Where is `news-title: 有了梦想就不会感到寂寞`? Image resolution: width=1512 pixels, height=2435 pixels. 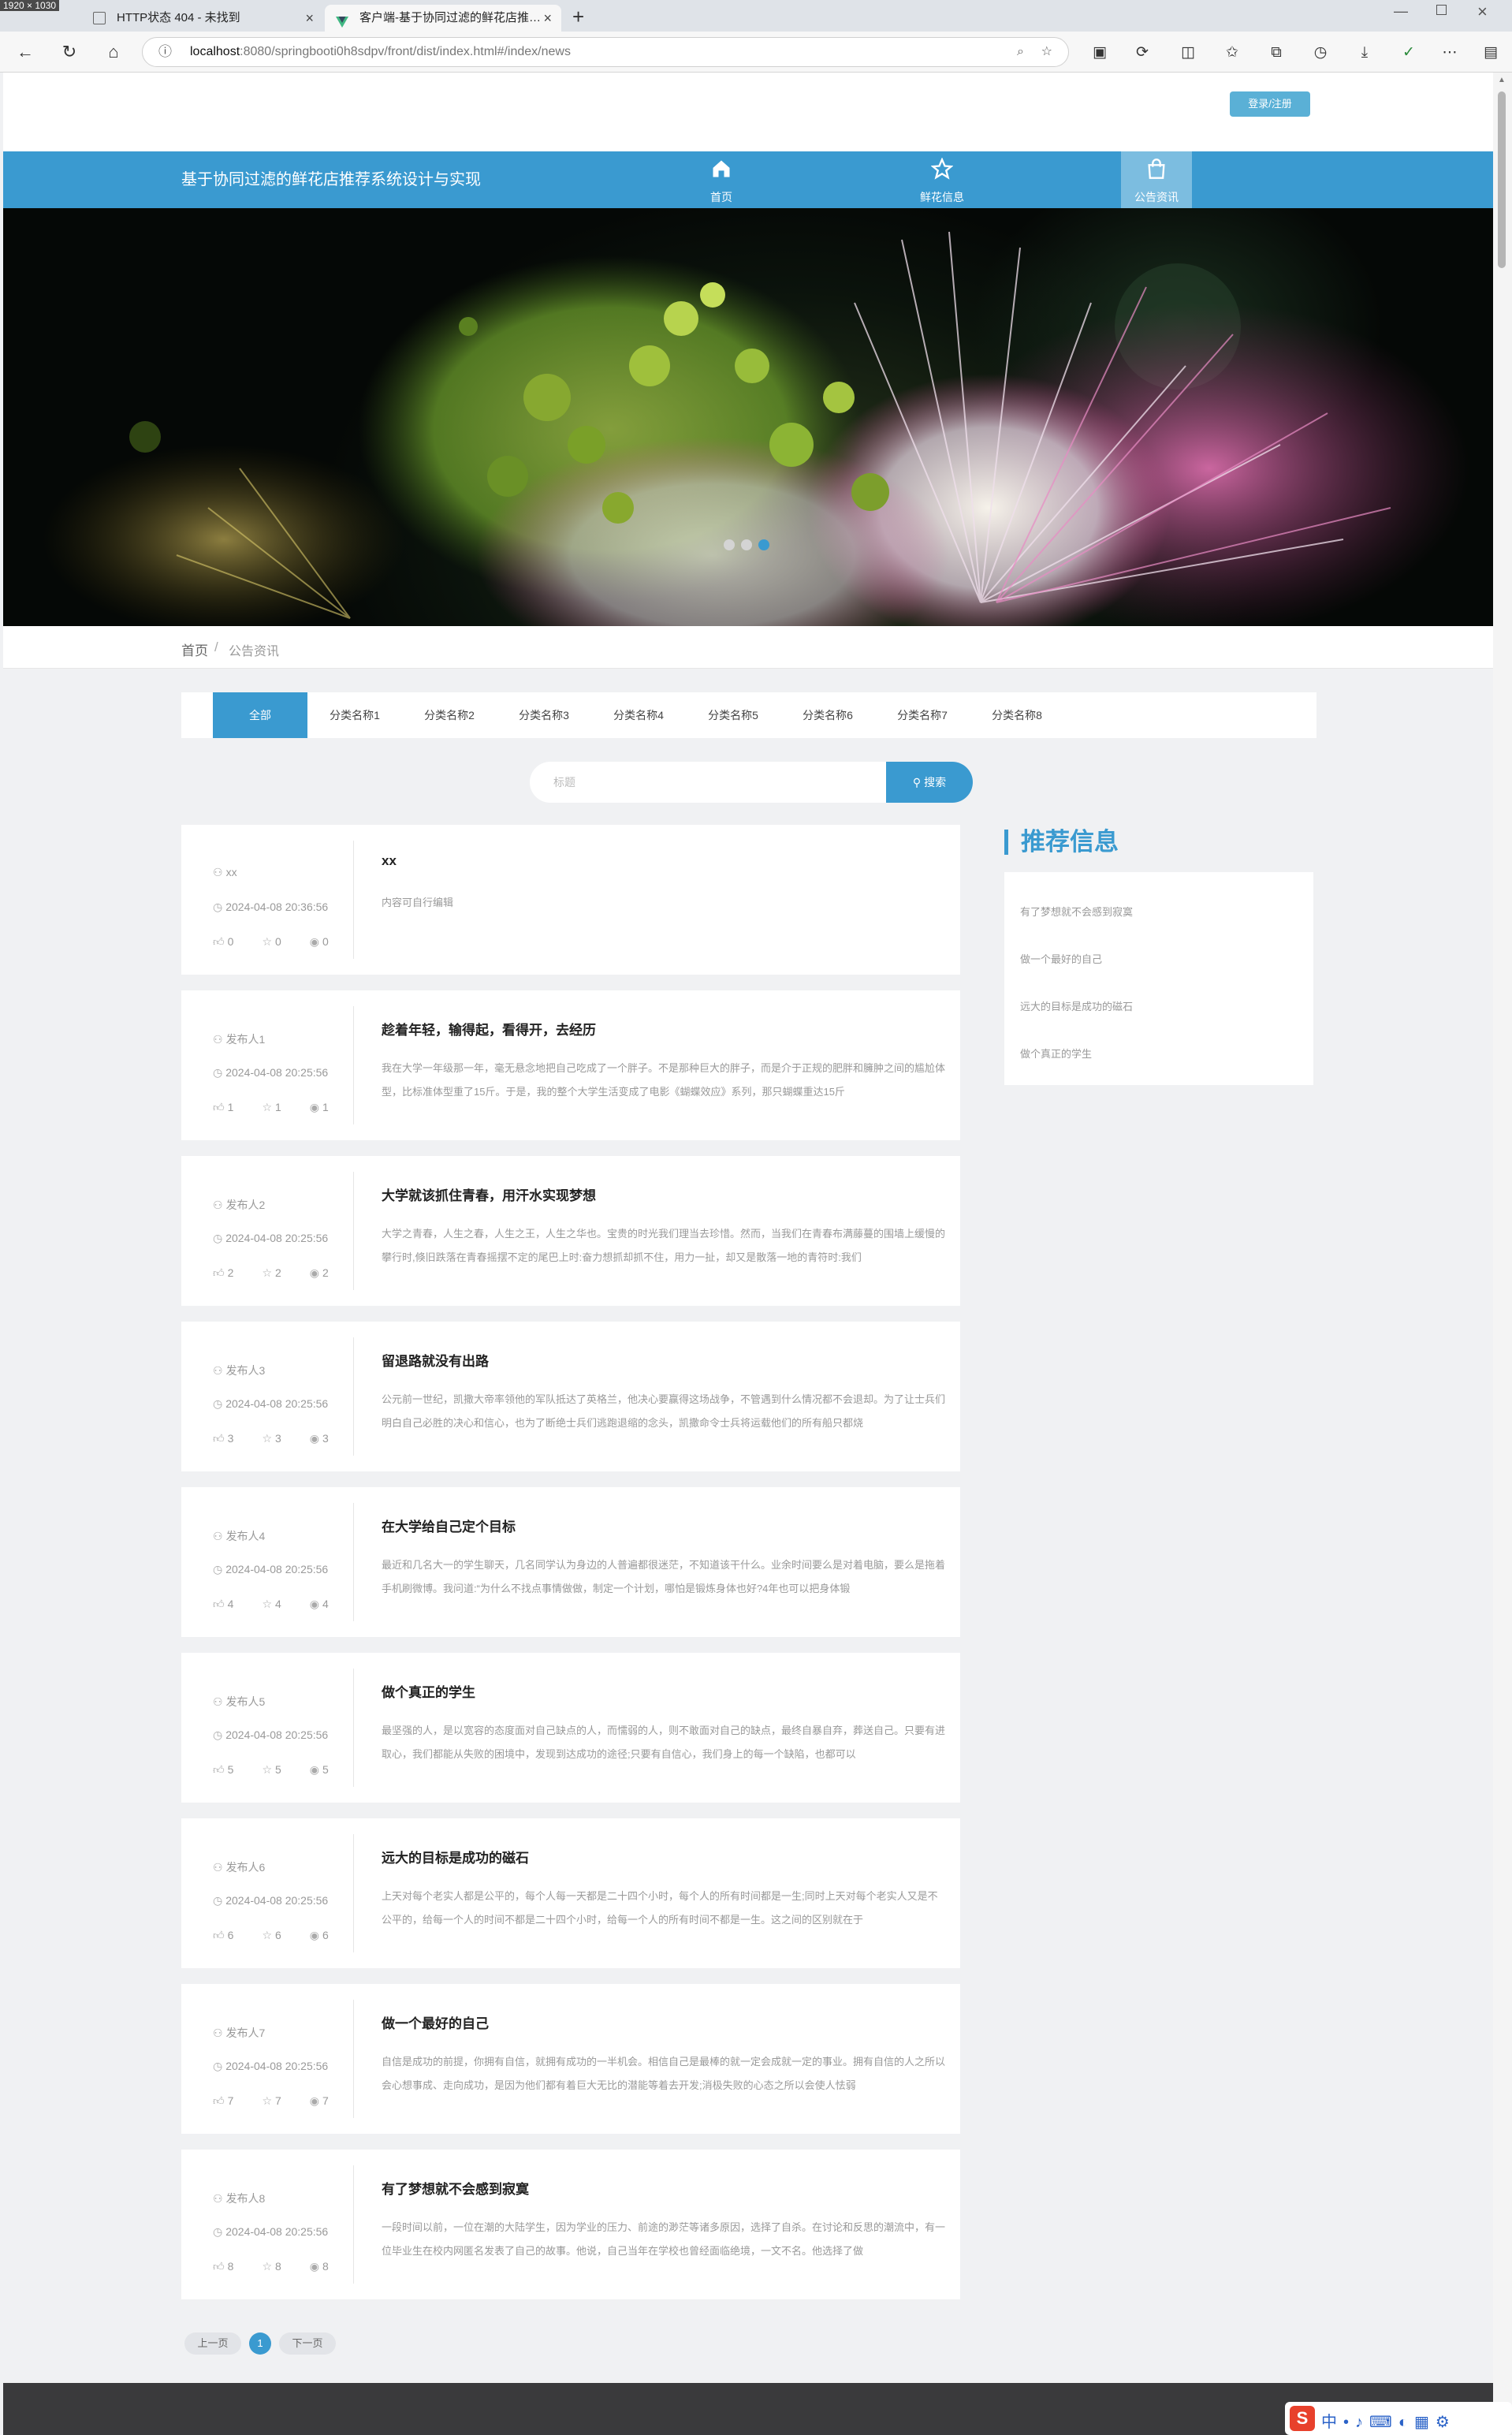
news-title: 有了梦想就不会感到寂寞 is located at coordinates (456, 2188).